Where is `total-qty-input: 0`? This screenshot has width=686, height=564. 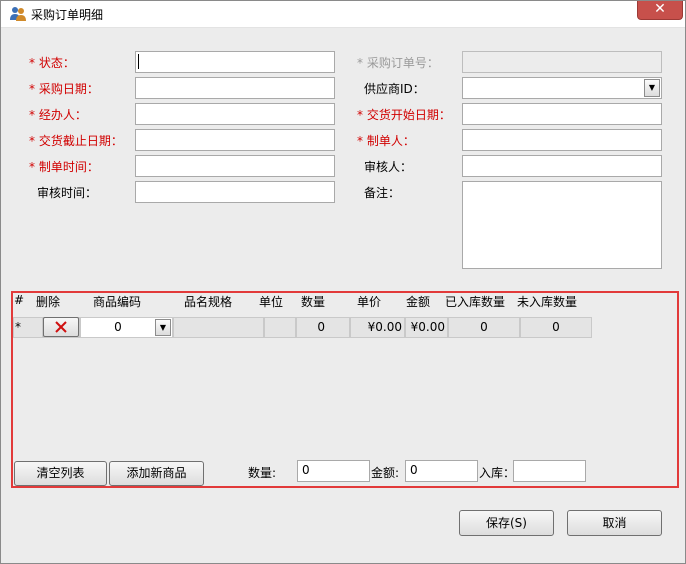 total-qty-input: 0 is located at coordinates (333, 471).